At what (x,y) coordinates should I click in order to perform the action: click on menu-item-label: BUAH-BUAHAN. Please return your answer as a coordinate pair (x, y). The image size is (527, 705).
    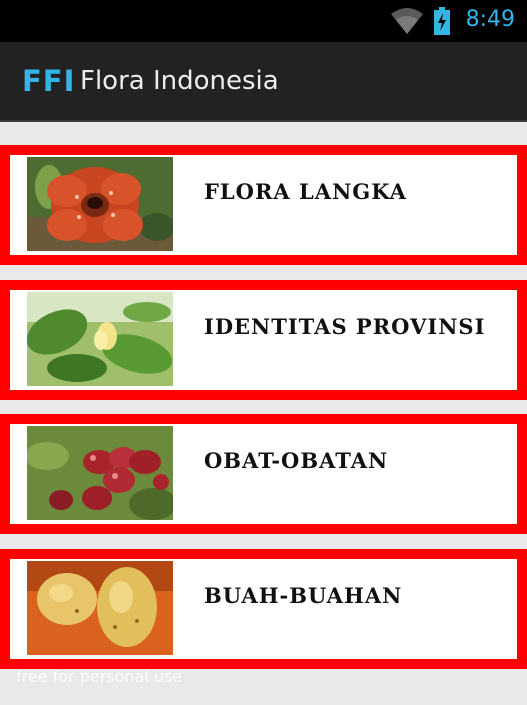
    Looking at the image, I should click on (303, 595).